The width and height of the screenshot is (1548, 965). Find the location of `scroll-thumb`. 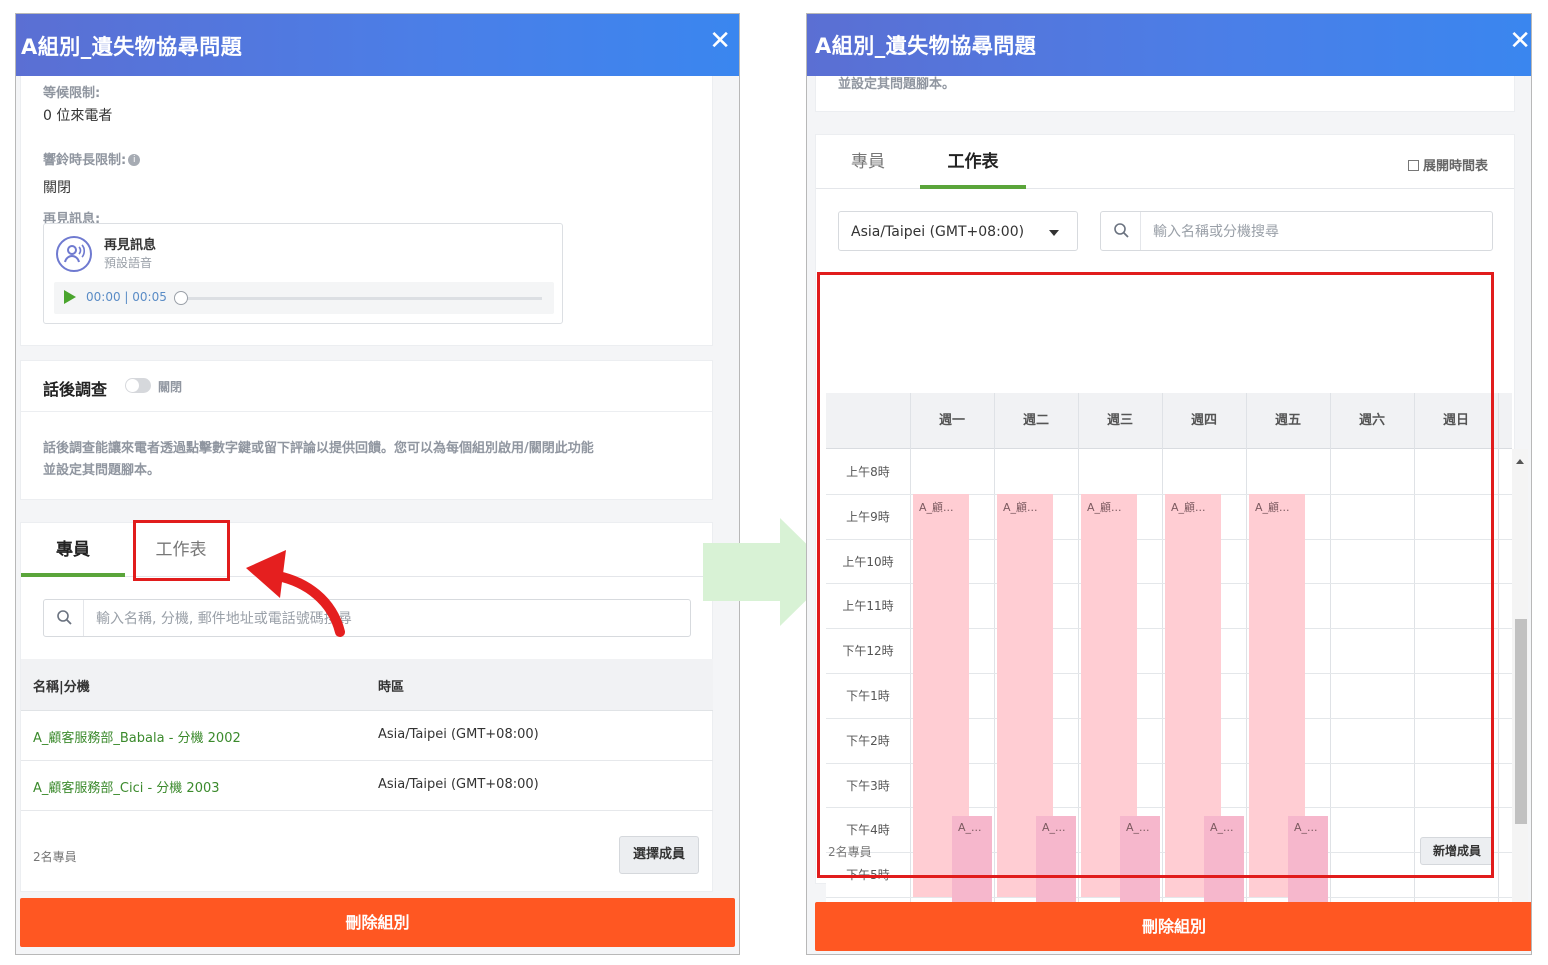

scroll-thumb is located at coordinates (1521, 721).